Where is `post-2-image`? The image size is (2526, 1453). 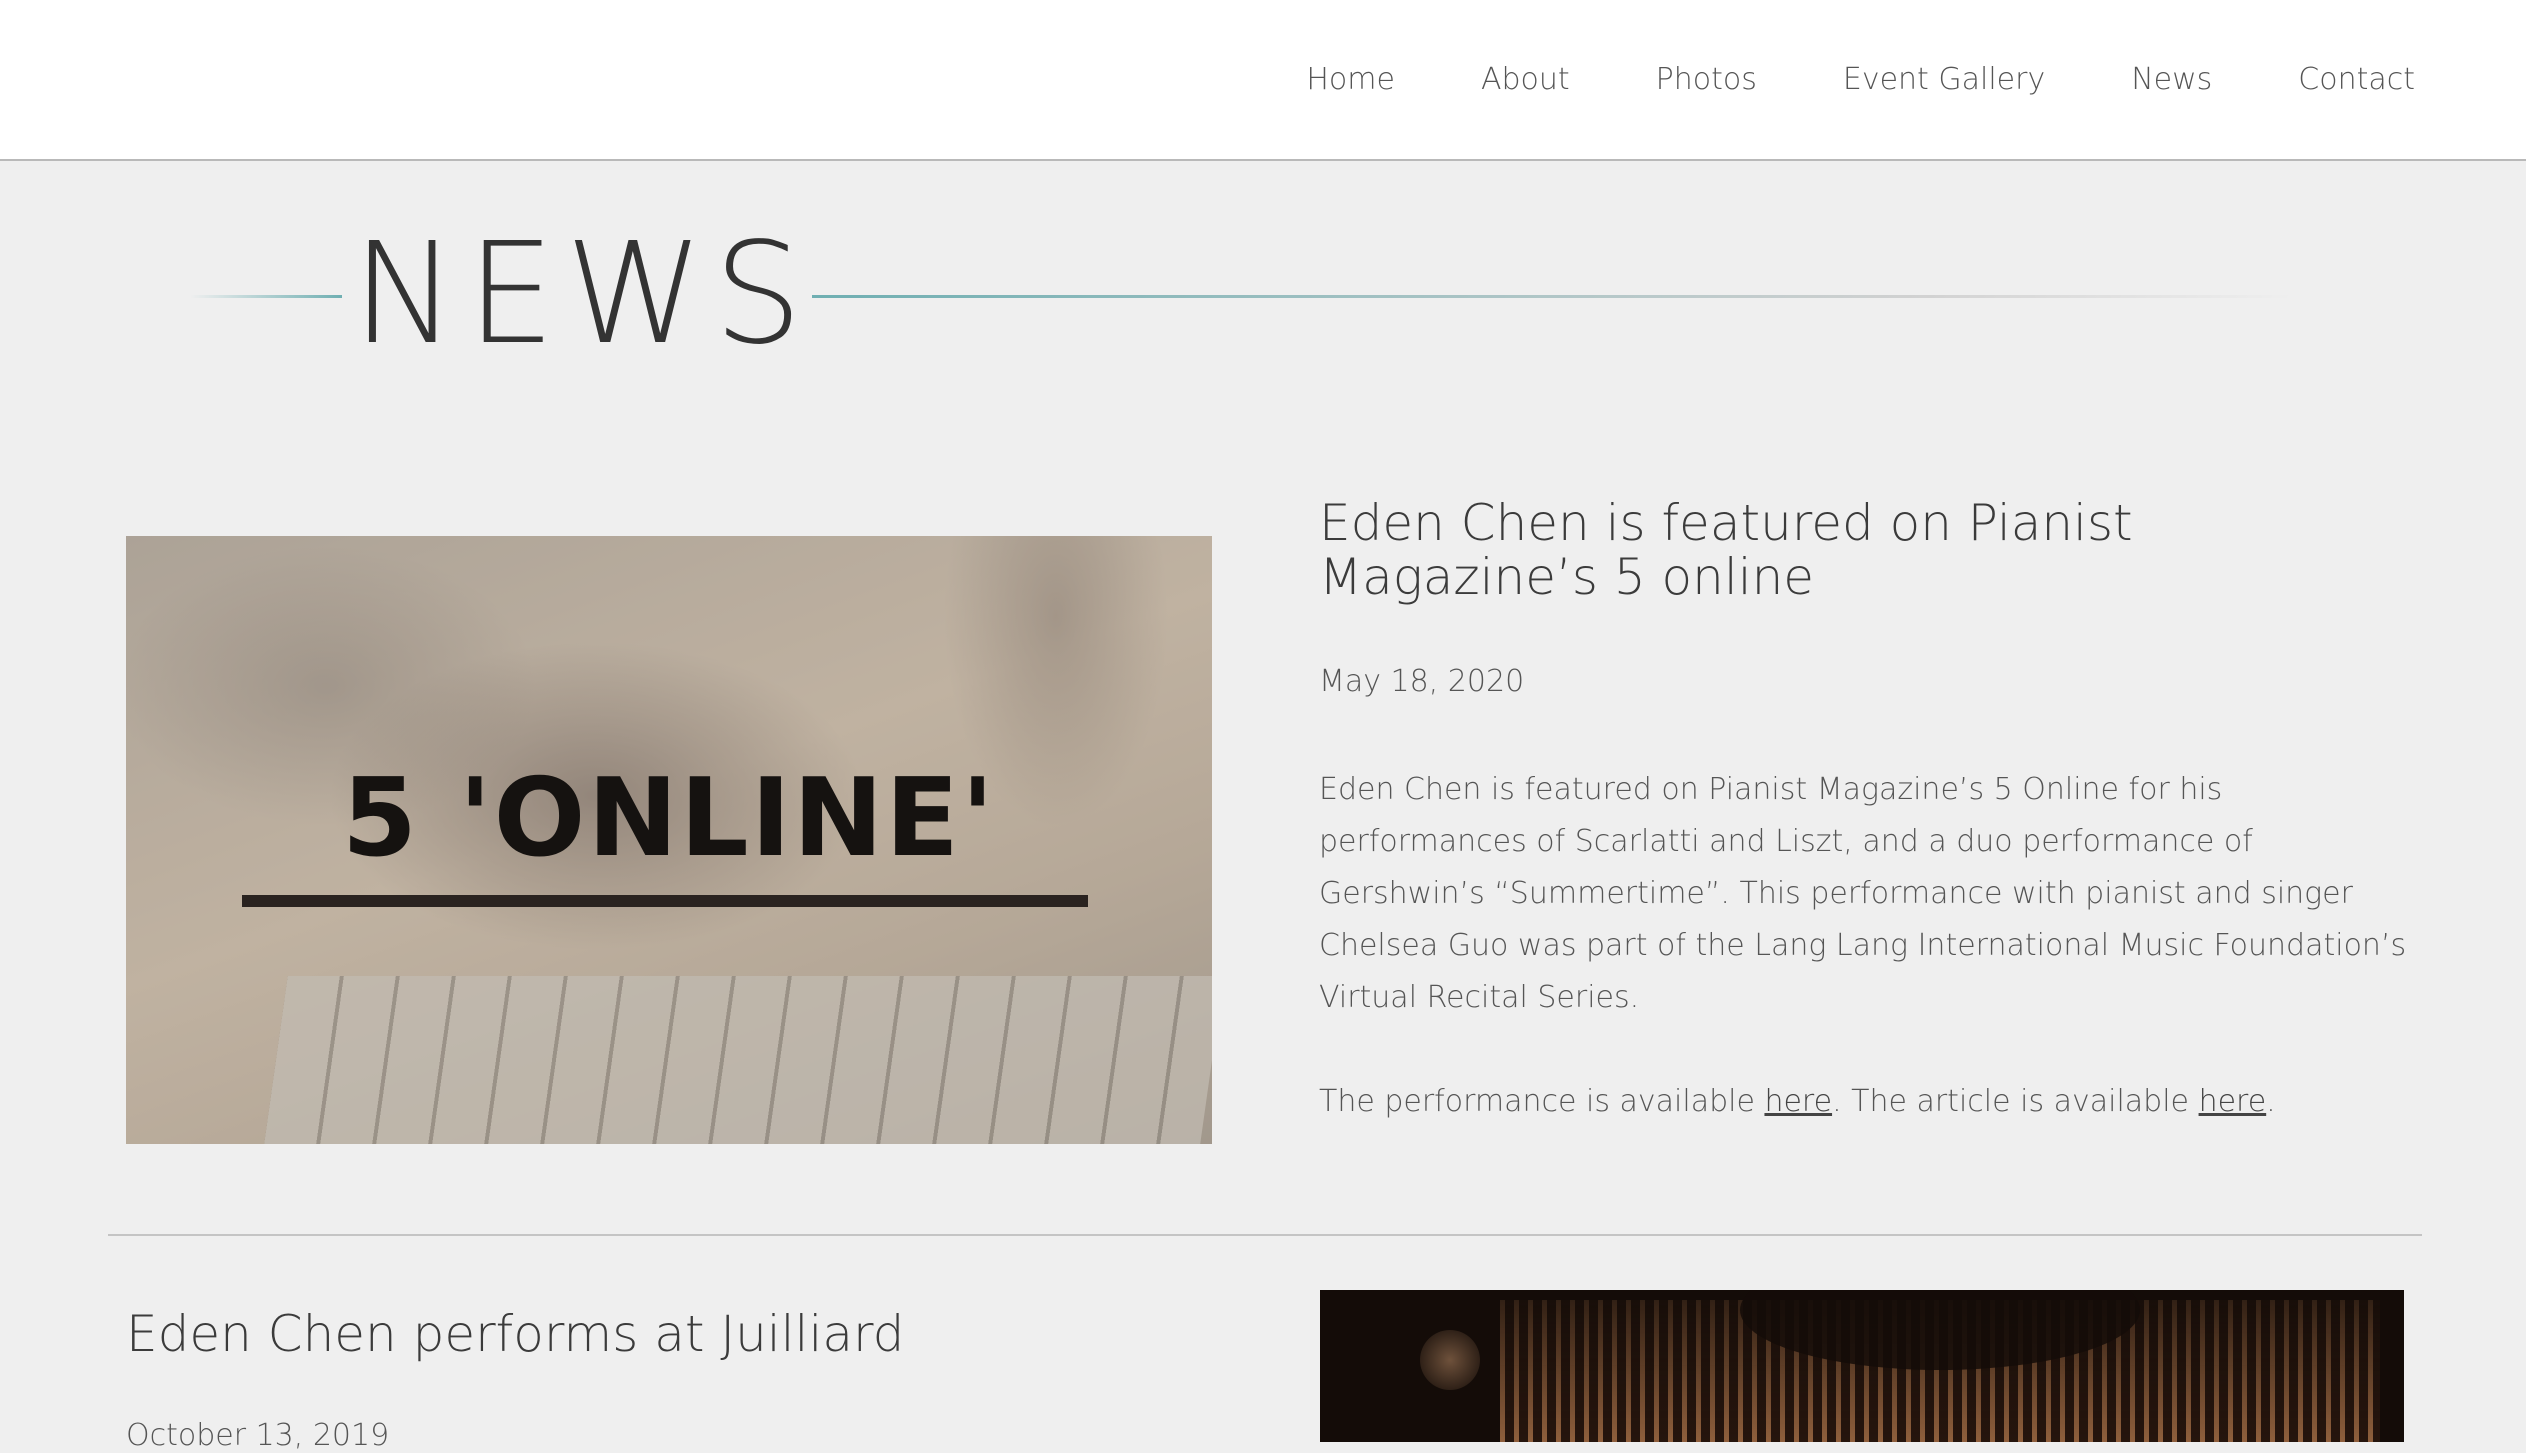
post-2-image is located at coordinates (1862, 1366).